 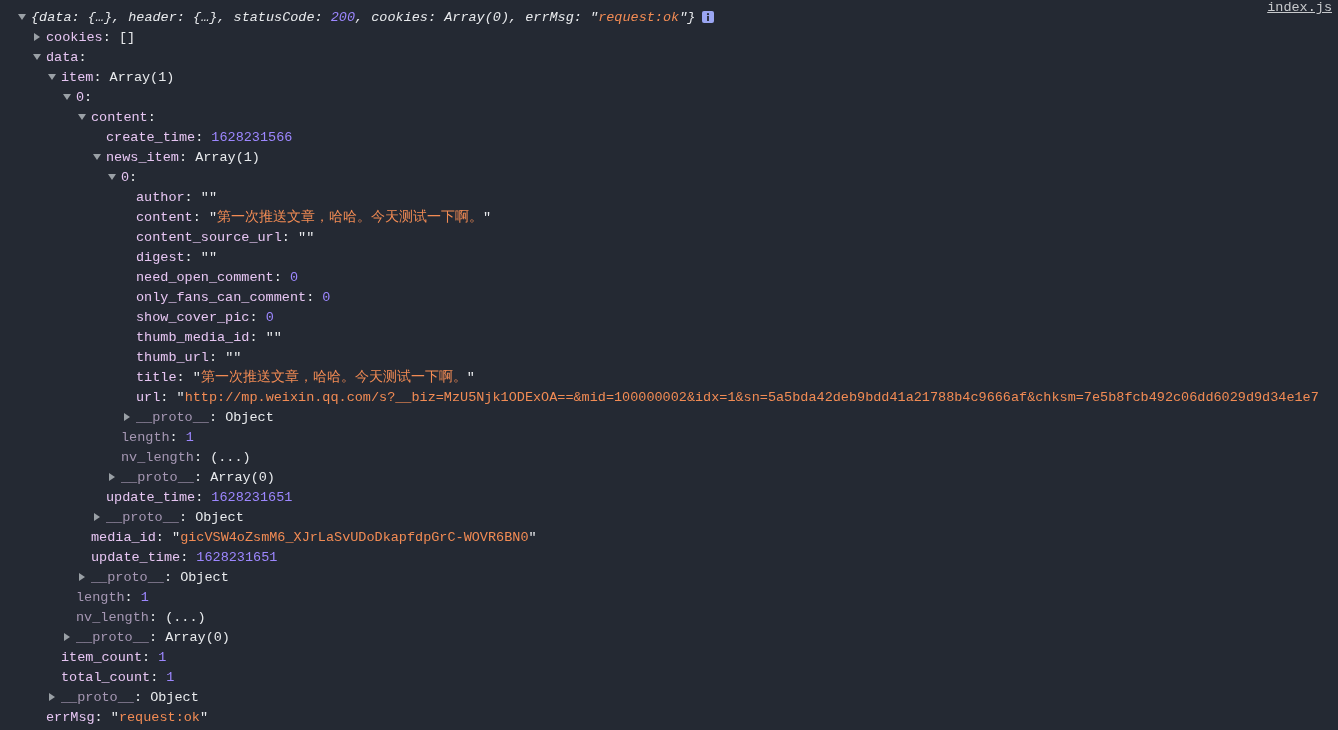 I want to click on property-value: "gicVSW4oZsmM6_XJrLaSvUDoDkapfdpGrC-WOVR6BN0", so click(x=354, y=537).